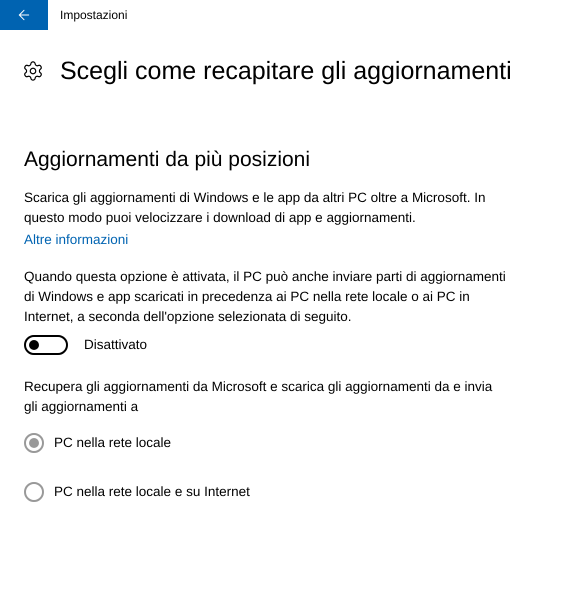  Describe the element at coordinates (270, 443) in the screenshot. I see `radio-option: PC nella rete locale` at that location.